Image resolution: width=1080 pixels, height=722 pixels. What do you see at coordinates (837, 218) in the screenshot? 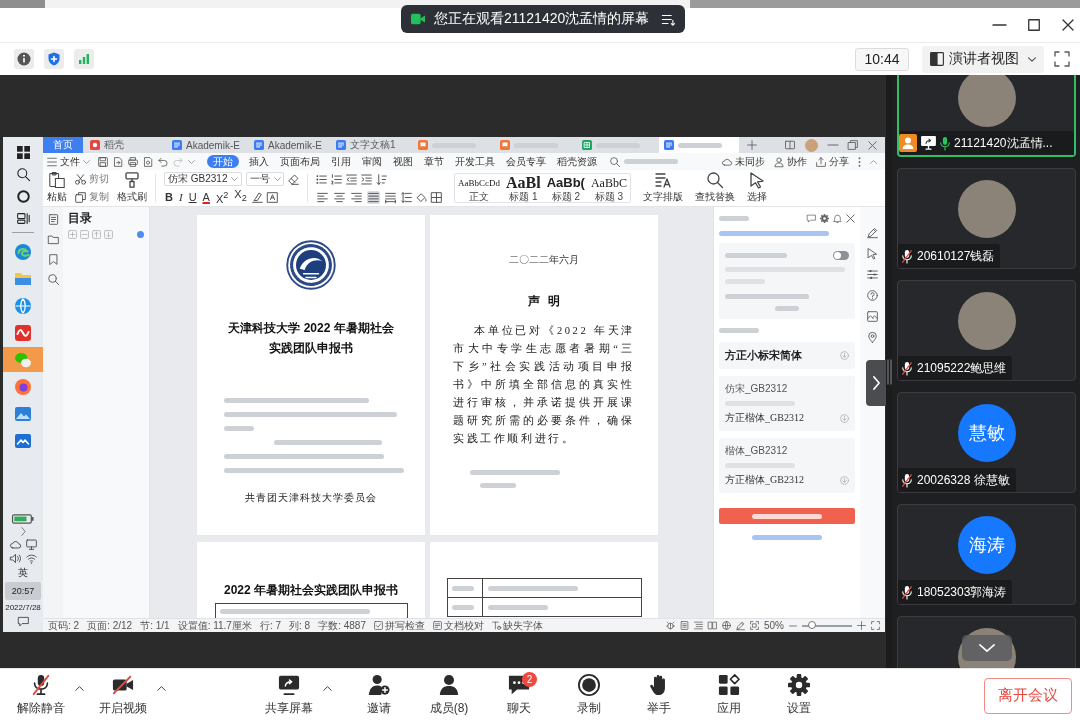
I see `bell-icon` at bounding box center [837, 218].